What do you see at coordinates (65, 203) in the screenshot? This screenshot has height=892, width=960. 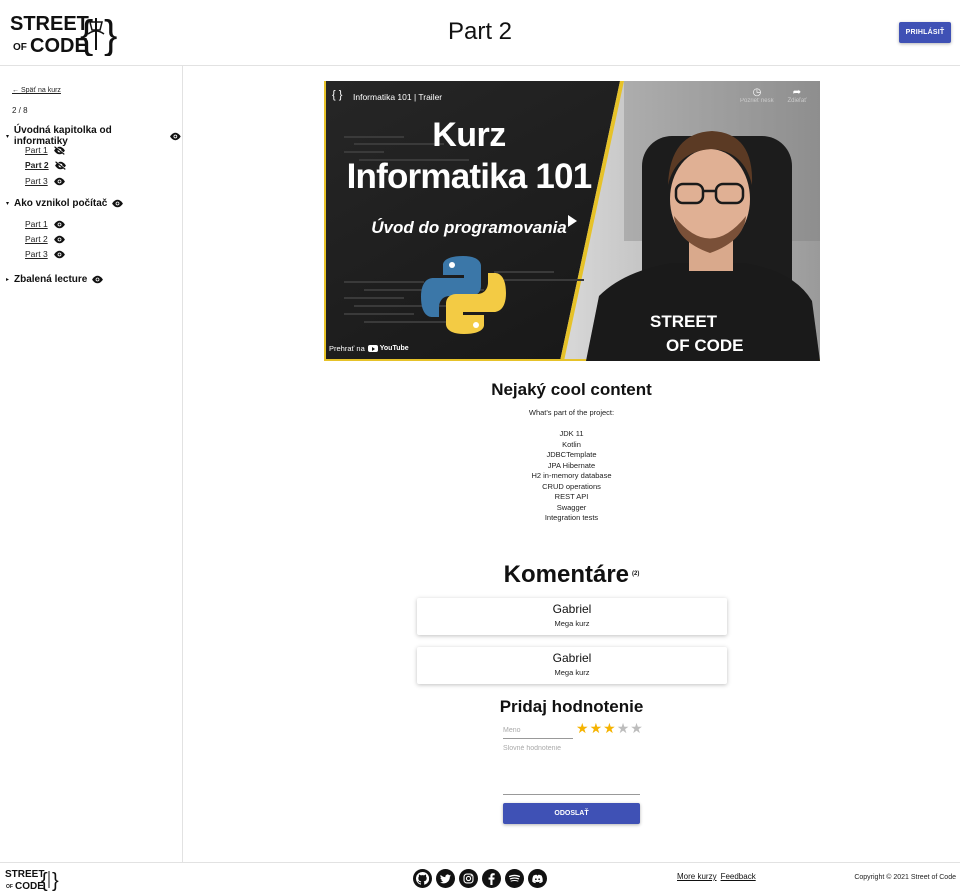 I see `sidebar-section-ako-vznikol: ▾ Ako vznikol počítač` at bounding box center [65, 203].